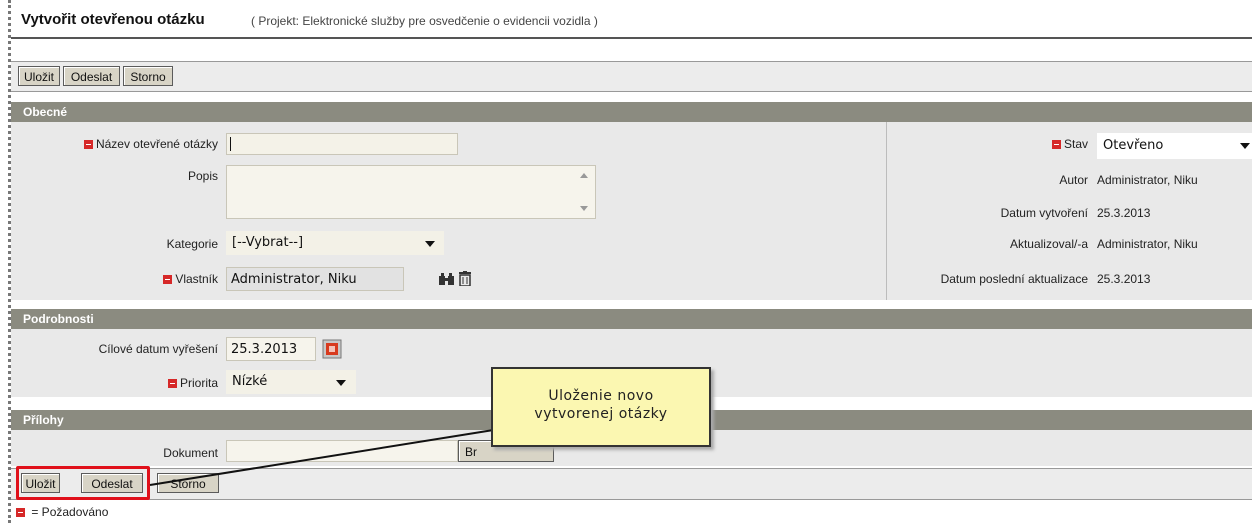  Describe the element at coordinates (601, 396) in the screenshot. I see `callout-line-1: Uloženie novo` at that location.